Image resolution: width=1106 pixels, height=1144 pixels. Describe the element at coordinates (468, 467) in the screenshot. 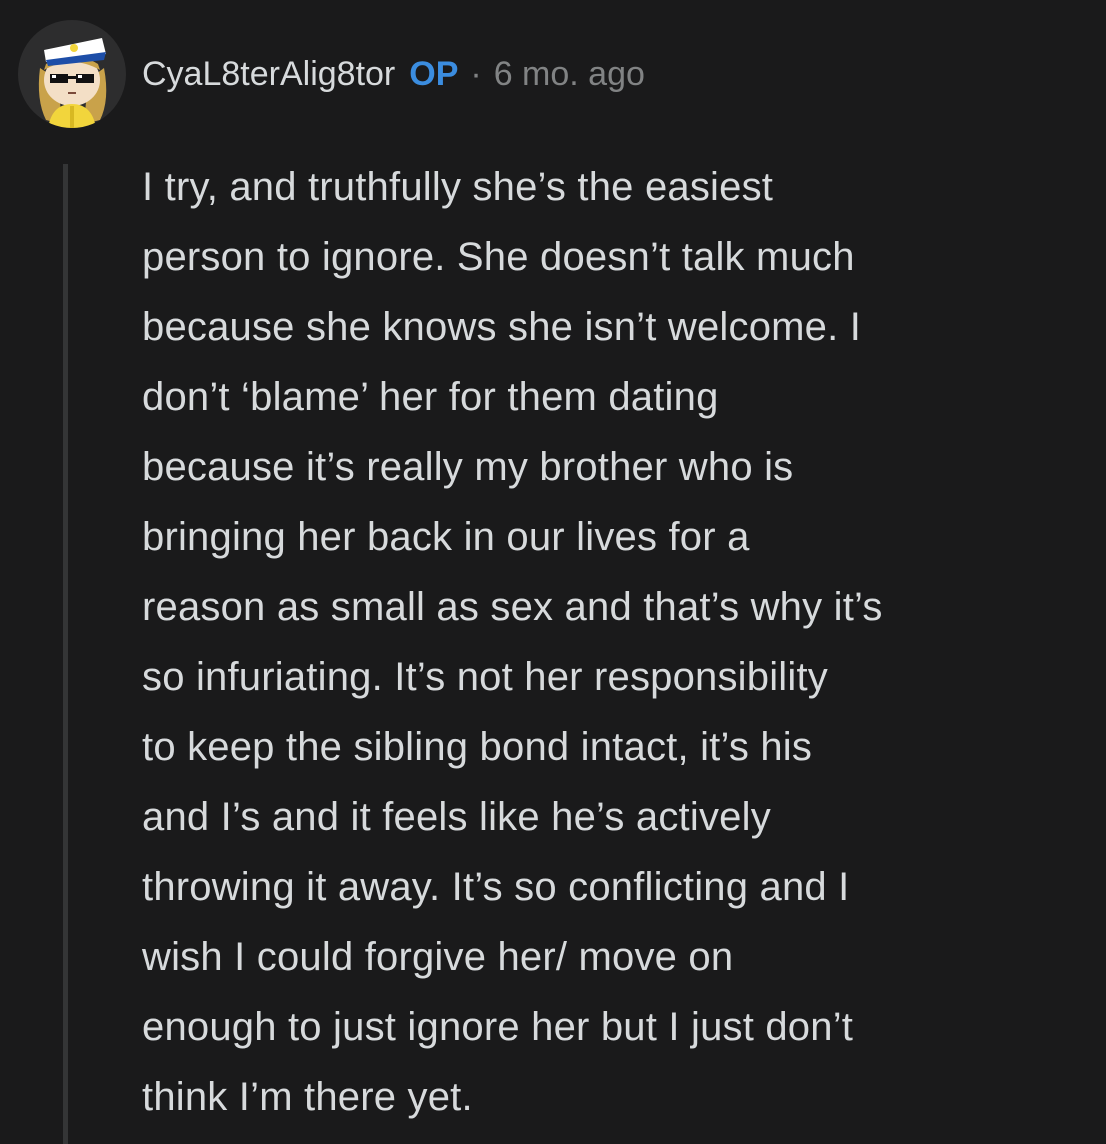

I see `comment-body-line: because it’s really my brother who is` at that location.